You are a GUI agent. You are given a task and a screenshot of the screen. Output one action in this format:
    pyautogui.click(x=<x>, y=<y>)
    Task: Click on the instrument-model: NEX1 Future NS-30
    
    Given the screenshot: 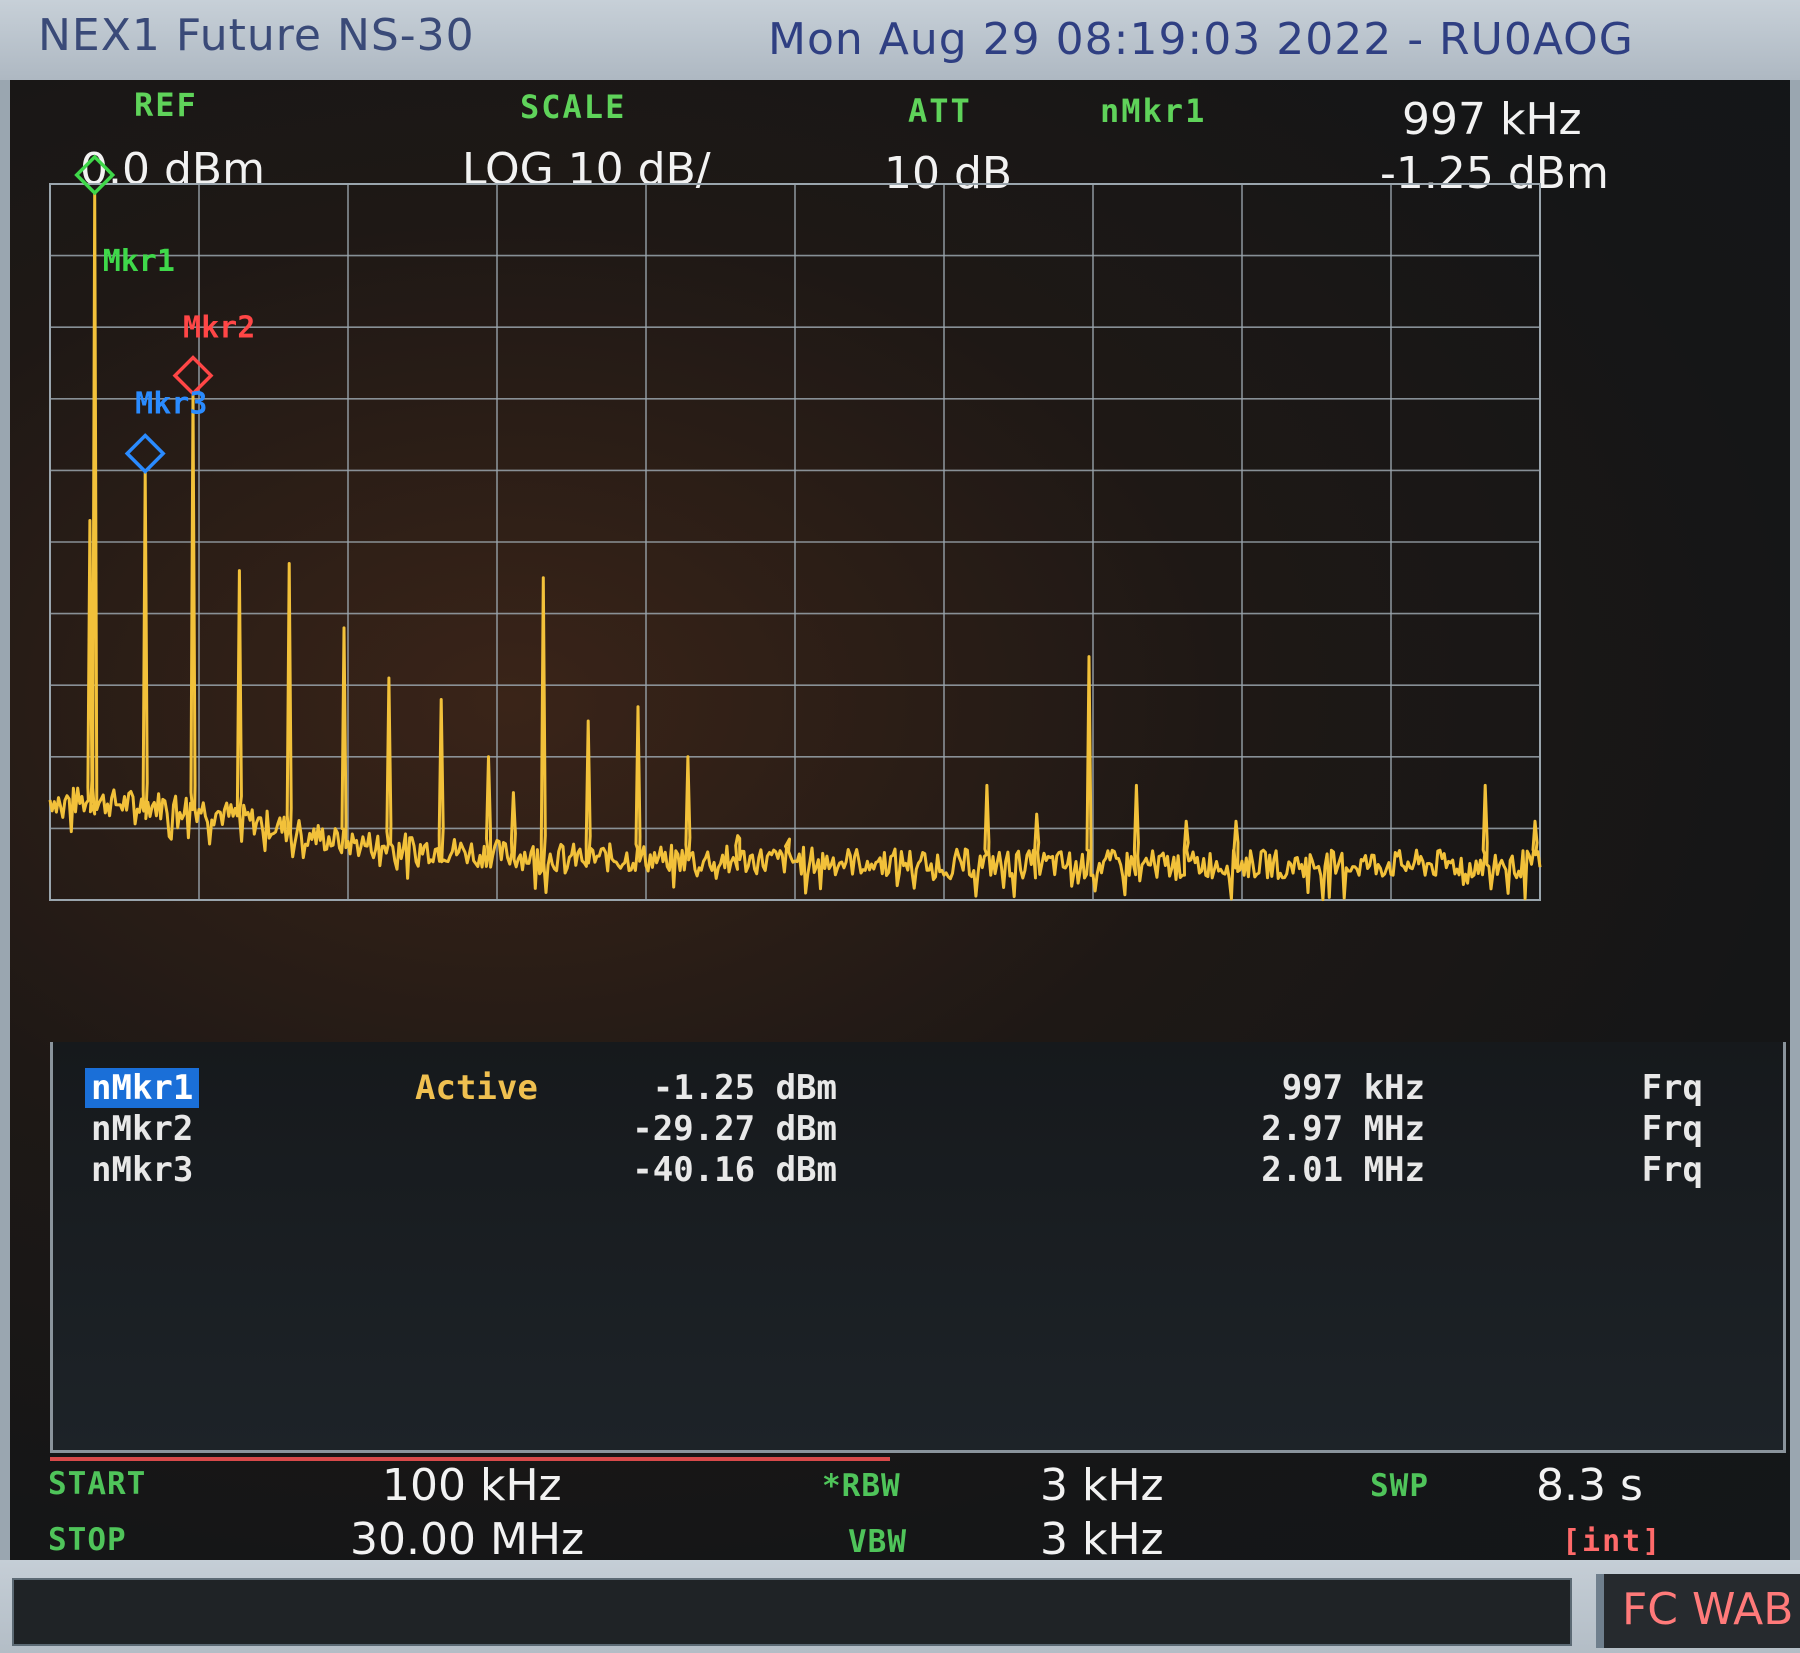 What is the action you would take?
    pyautogui.click(x=256, y=35)
    